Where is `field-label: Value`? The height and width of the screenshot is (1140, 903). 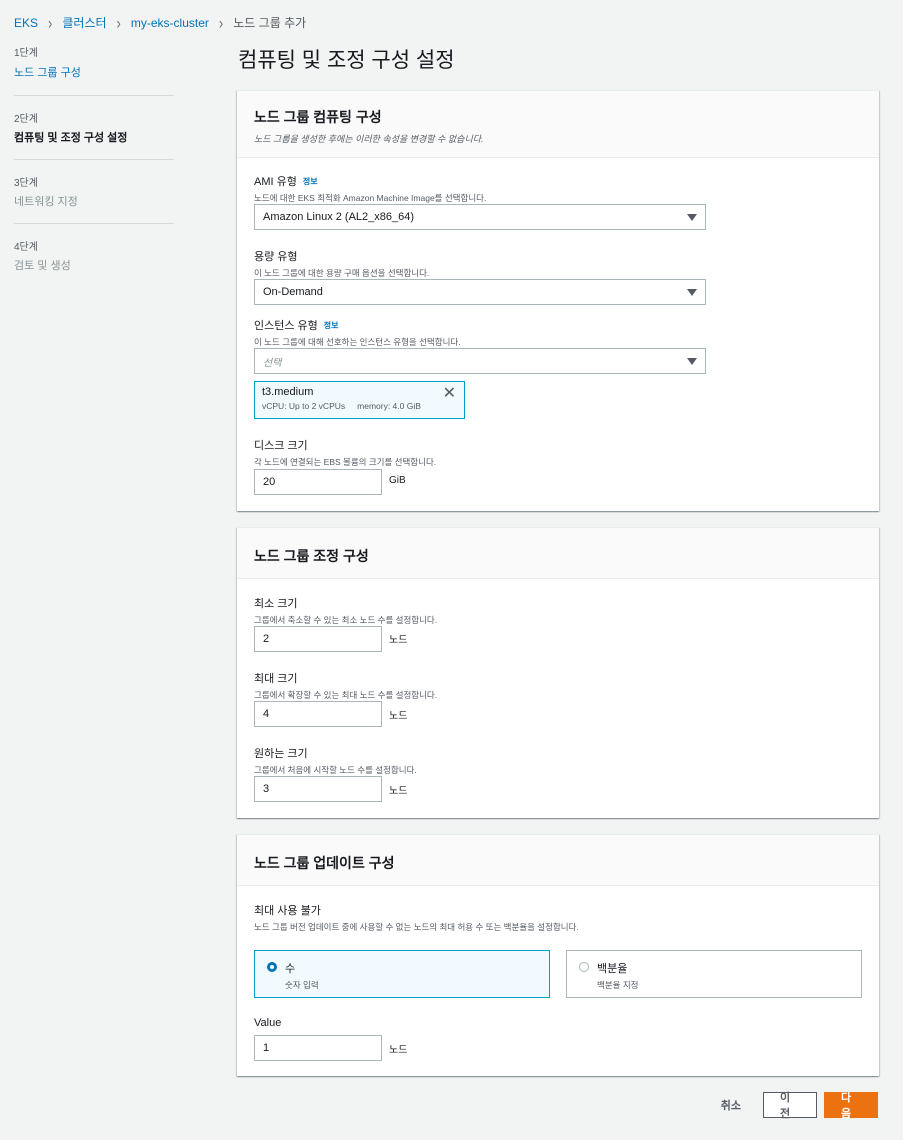 field-label: Value is located at coordinates (268, 1023).